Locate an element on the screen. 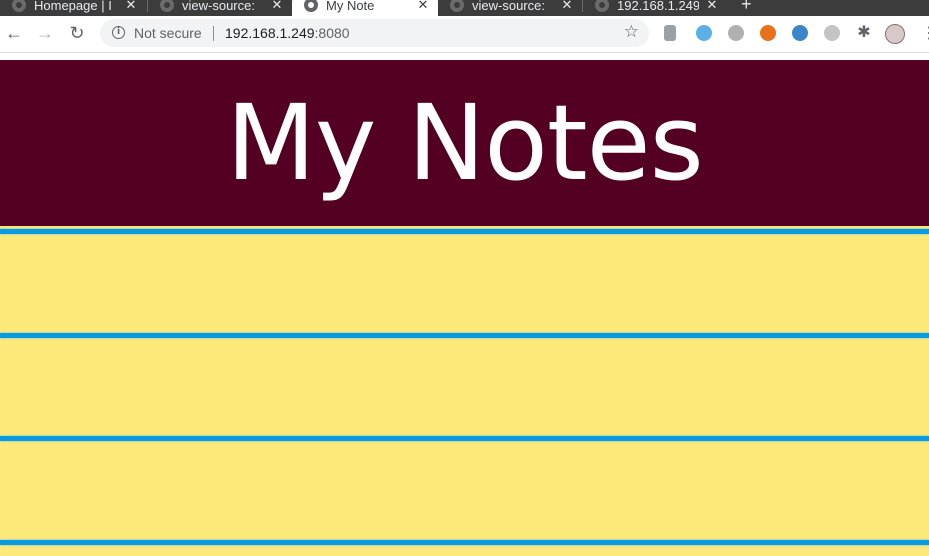  address-bar: i Not secure 192.168.1.249:8080 ☆ is located at coordinates (374, 33).